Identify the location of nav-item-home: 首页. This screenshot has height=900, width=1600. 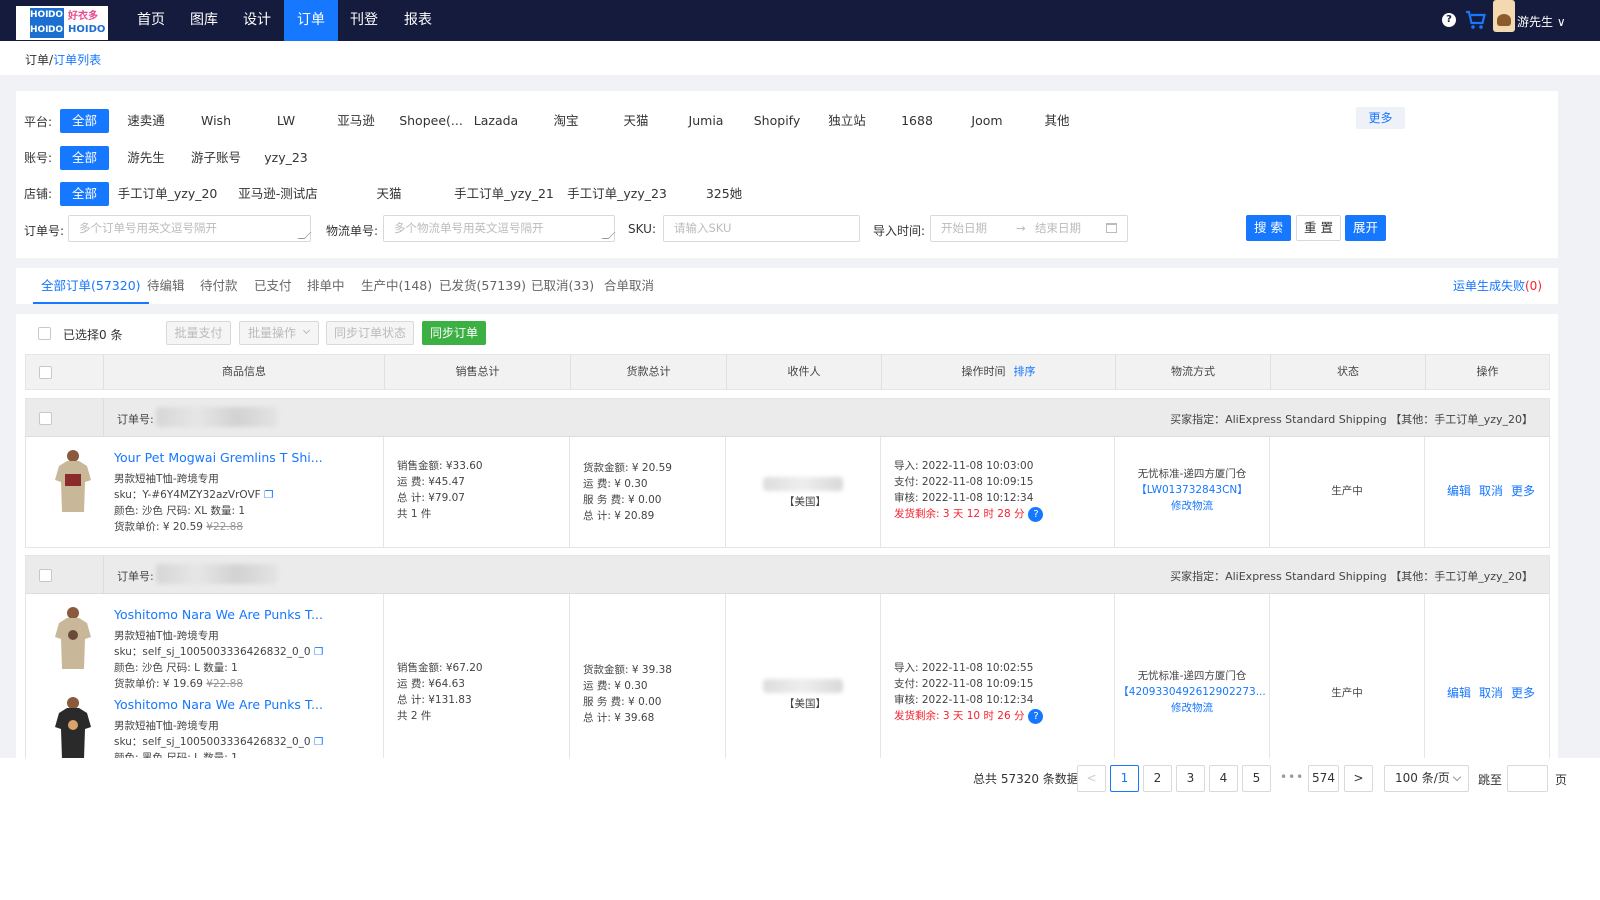
(151, 20).